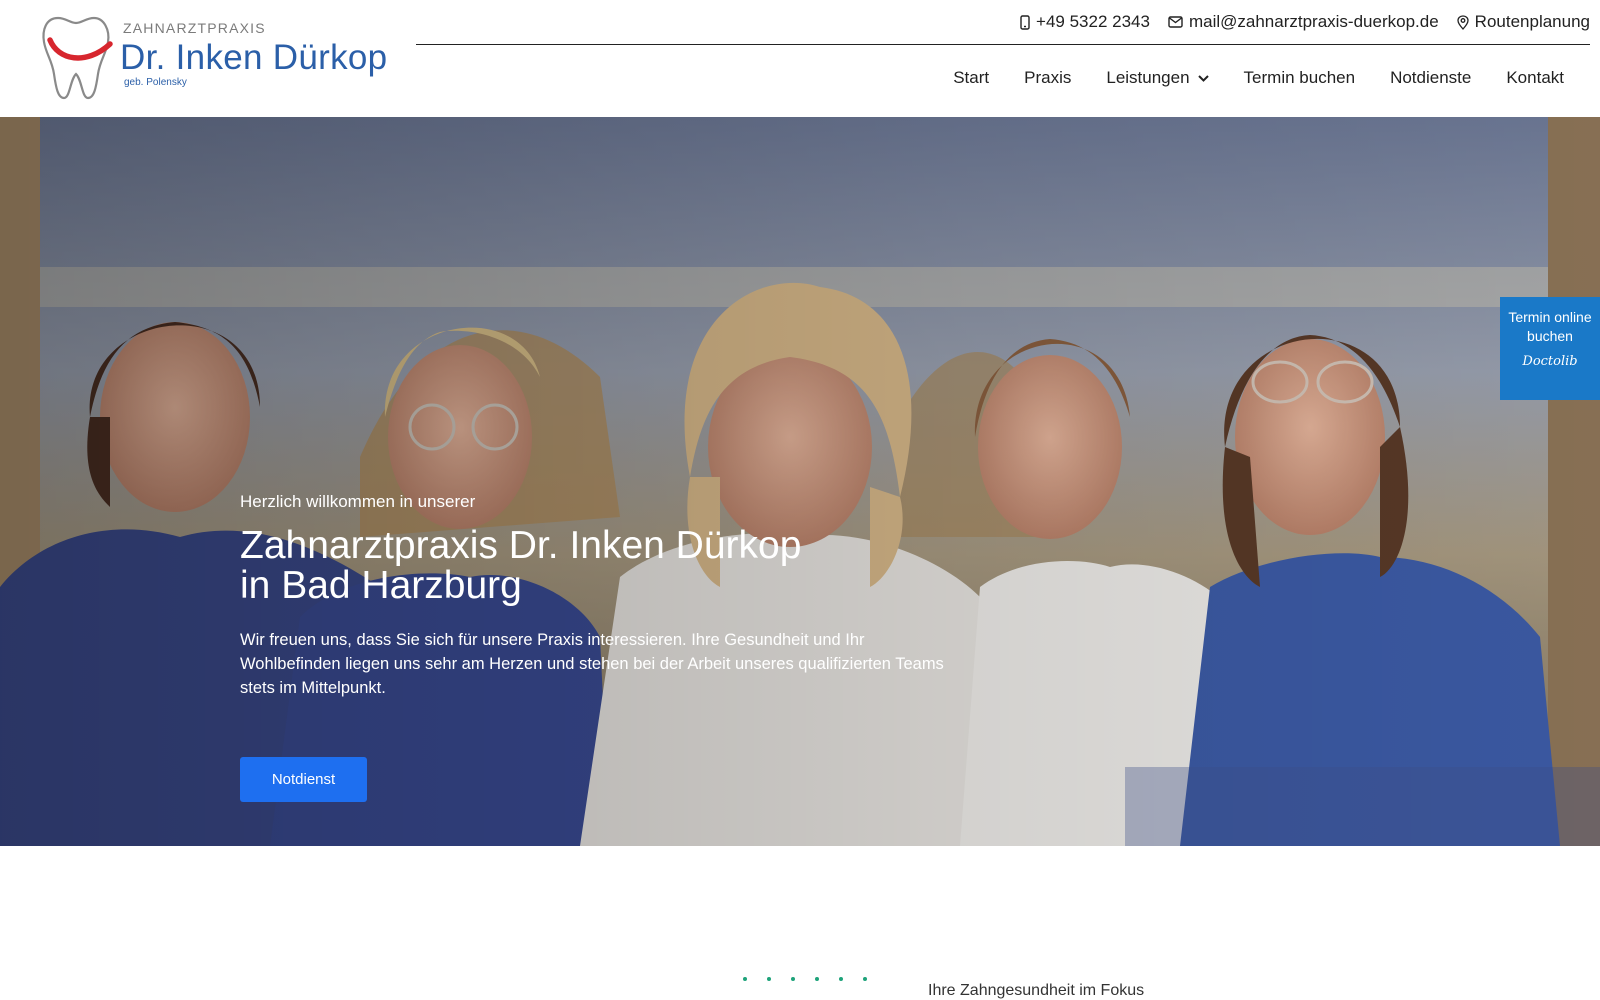  I want to click on logo-subtitle: geb. Polensky, so click(155, 82).